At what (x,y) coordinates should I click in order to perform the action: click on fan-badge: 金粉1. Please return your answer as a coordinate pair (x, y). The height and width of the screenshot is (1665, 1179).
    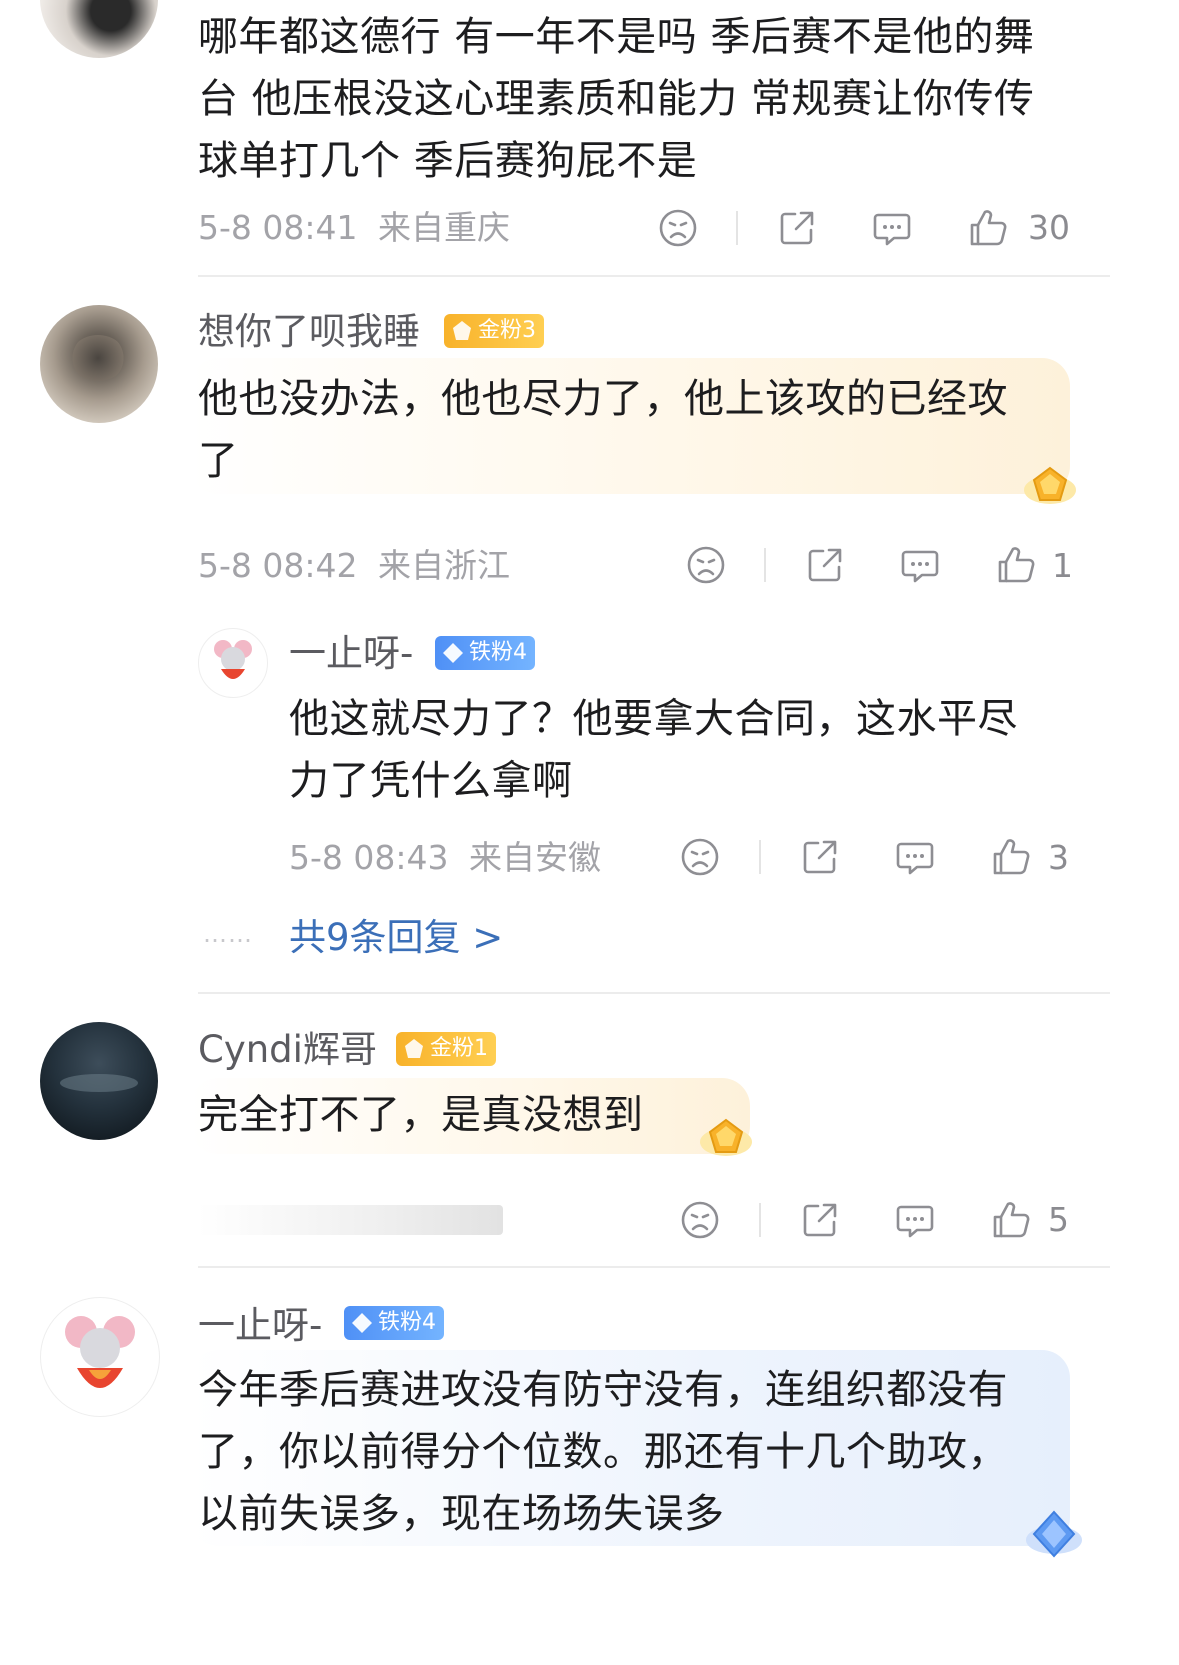
    Looking at the image, I should click on (446, 1049).